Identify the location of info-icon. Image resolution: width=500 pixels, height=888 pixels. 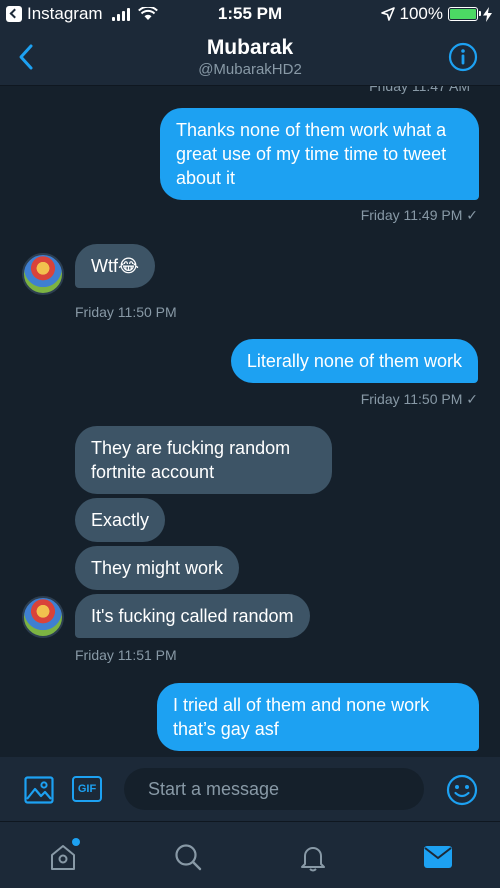
(463, 57).